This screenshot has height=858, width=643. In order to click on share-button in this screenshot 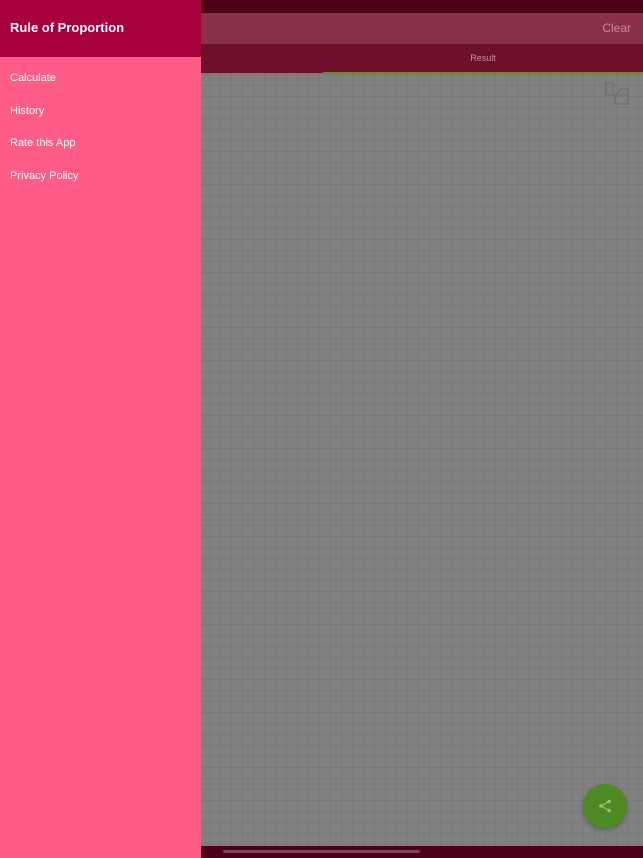, I will do `click(605, 806)`.